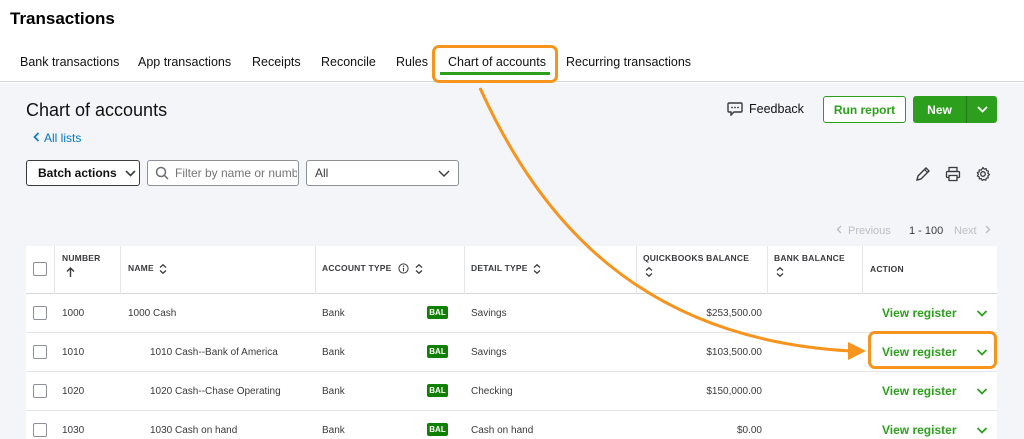  I want to click on gear-icon, so click(983, 174).